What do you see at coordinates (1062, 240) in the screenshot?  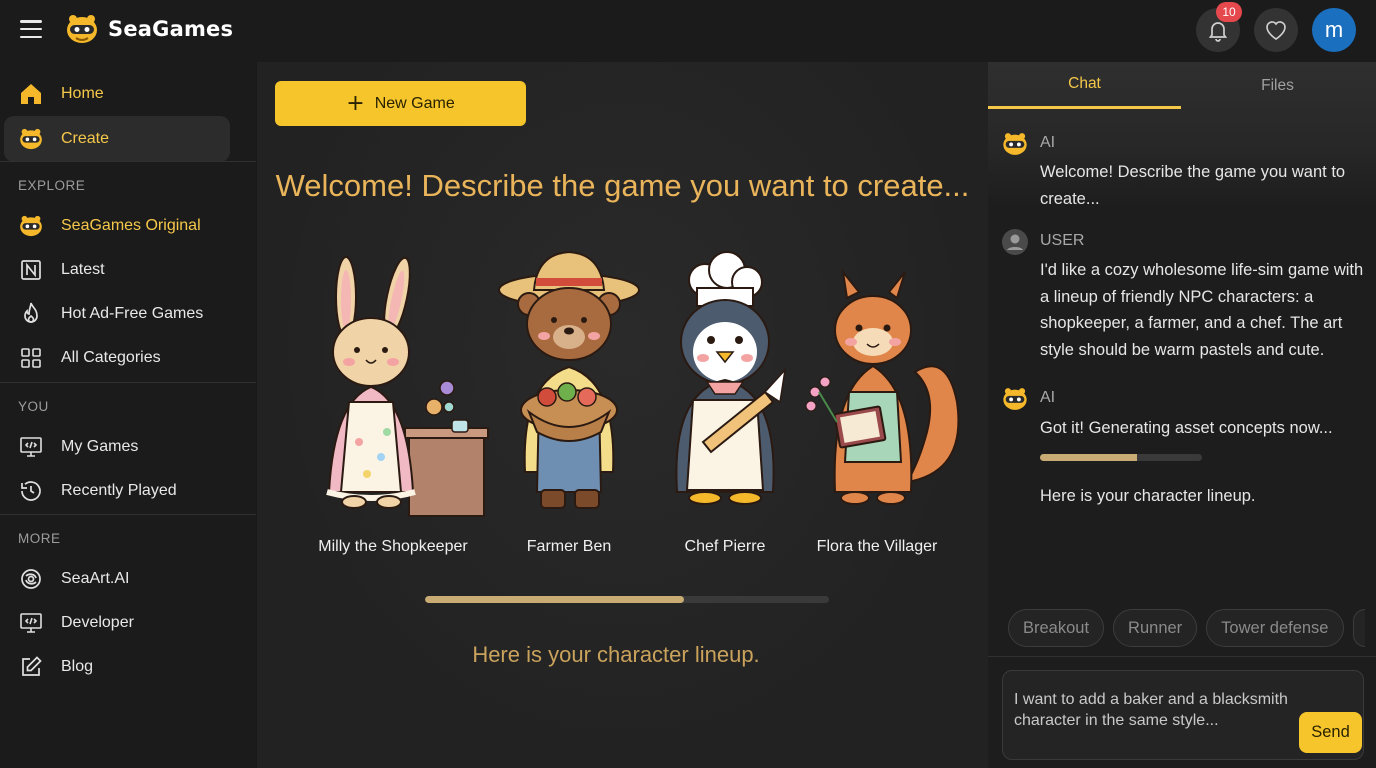 I see `message-role: USER` at bounding box center [1062, 240].